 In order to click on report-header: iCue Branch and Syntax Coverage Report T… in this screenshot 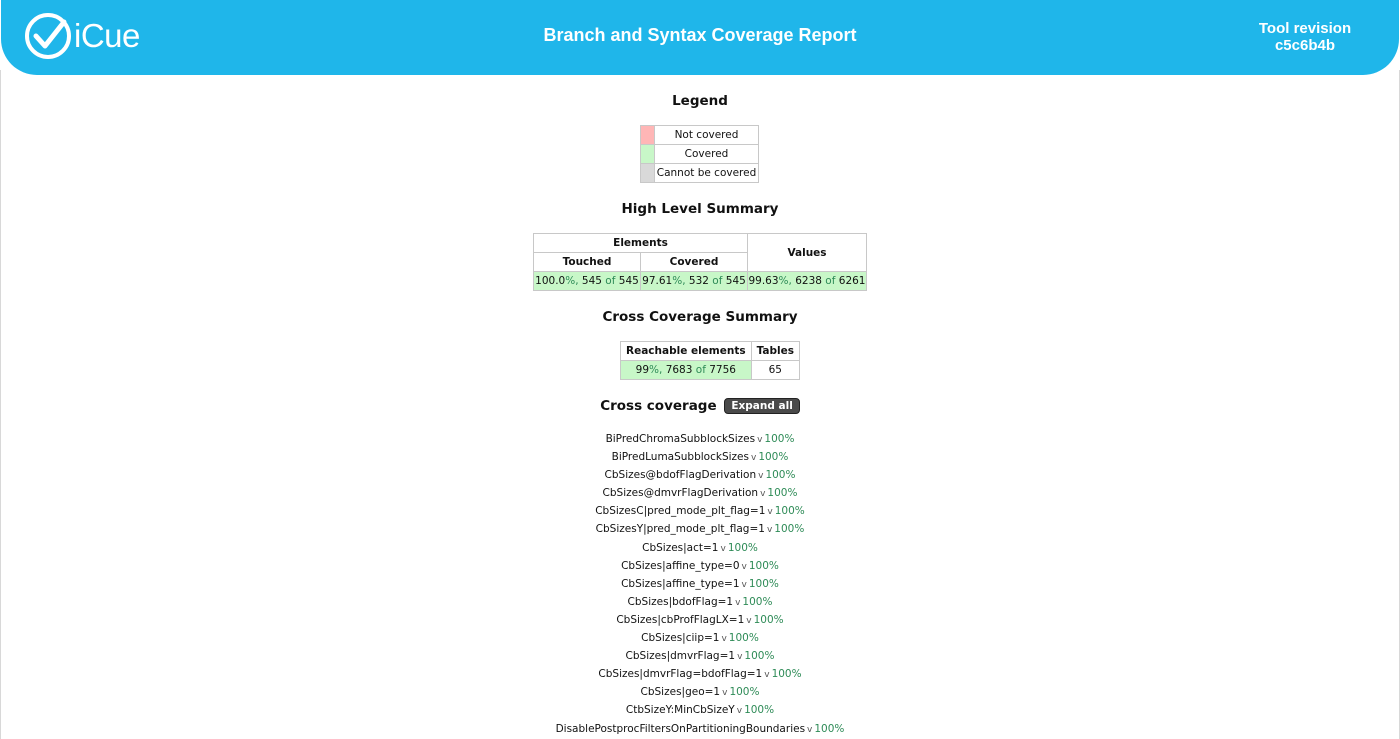, I will do `click(700, 37)`.